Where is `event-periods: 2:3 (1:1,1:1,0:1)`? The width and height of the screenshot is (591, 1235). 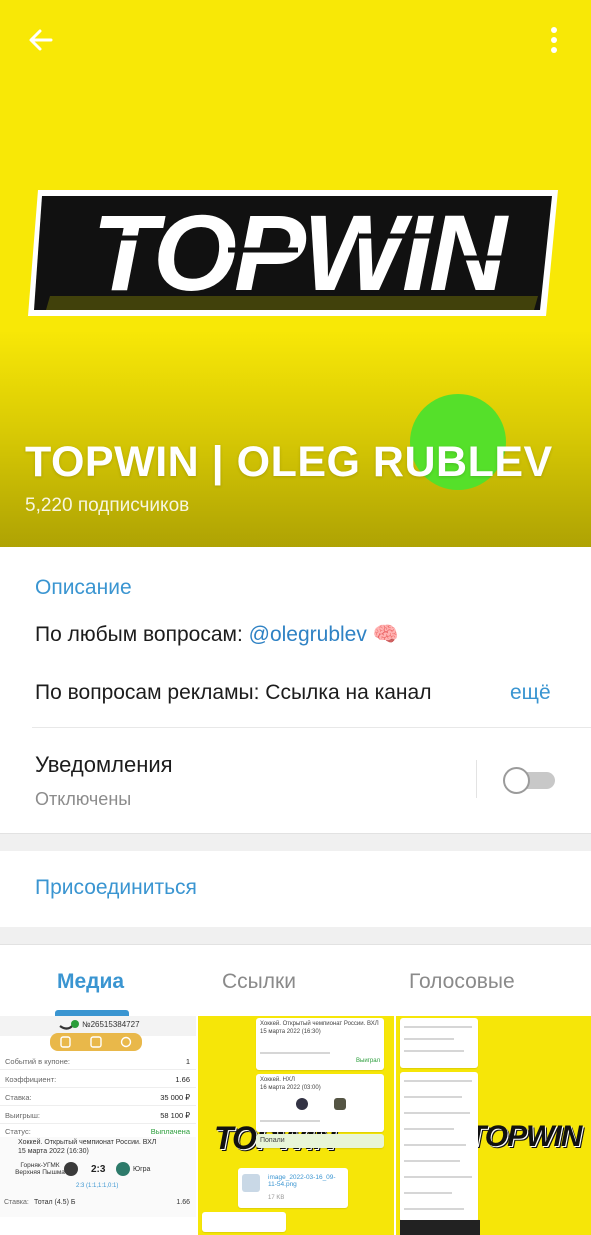
event-periods: 2:3 (1:1,1:1,0:1) is located at coordinates (97, 1186).